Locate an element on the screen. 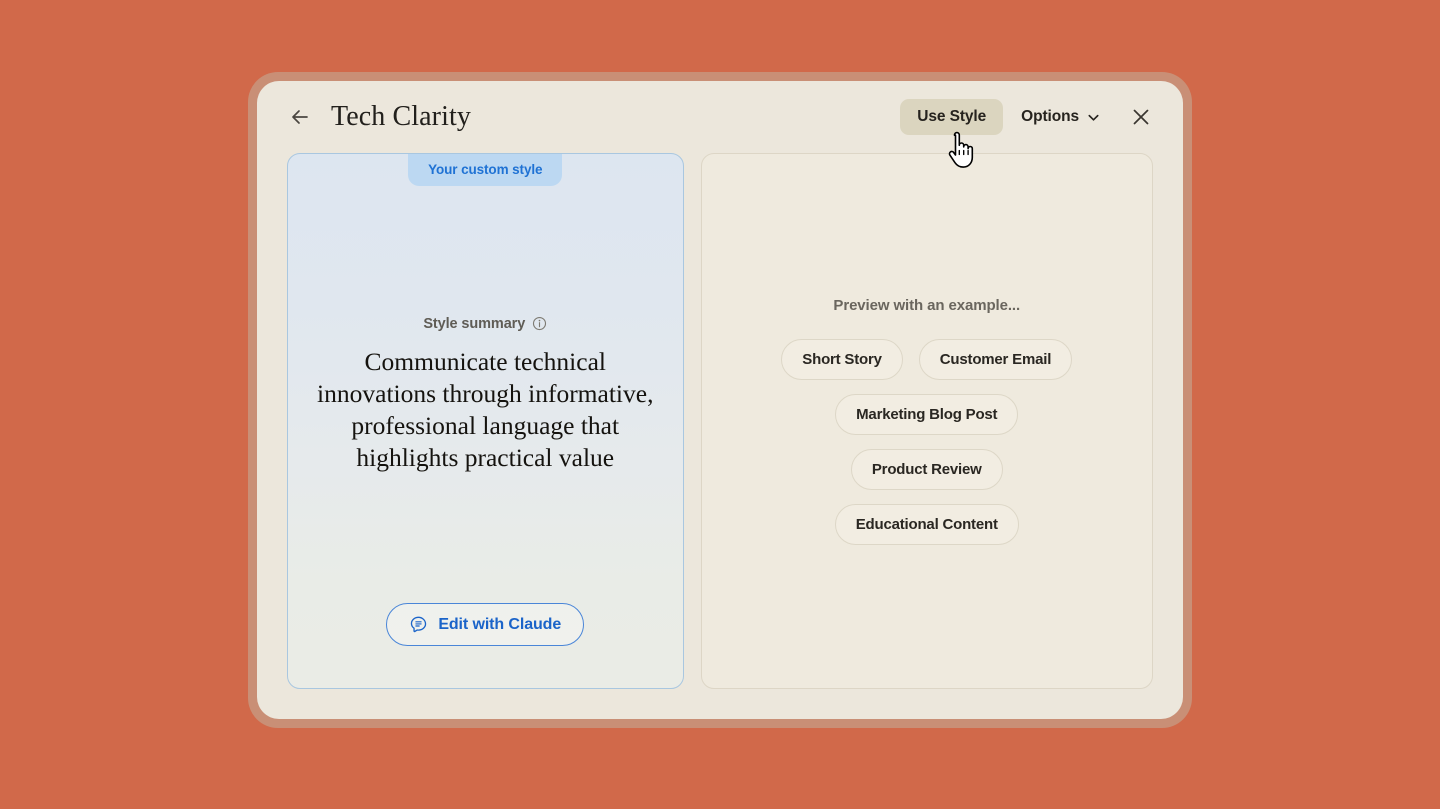 This screenshot has width=1440, height=809. example-pill-educational-content: Educational Content is located at coordinates (926, 524).